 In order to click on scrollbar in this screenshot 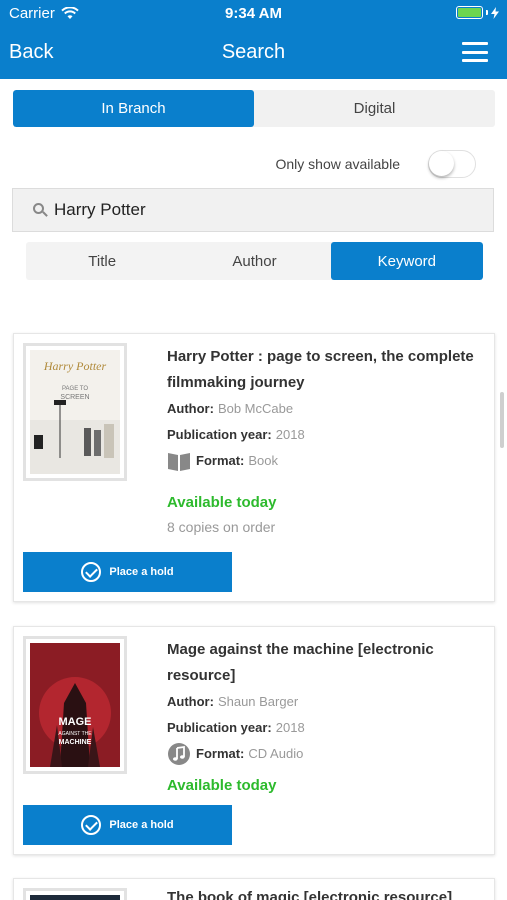, I will do `click(502, 420)`.